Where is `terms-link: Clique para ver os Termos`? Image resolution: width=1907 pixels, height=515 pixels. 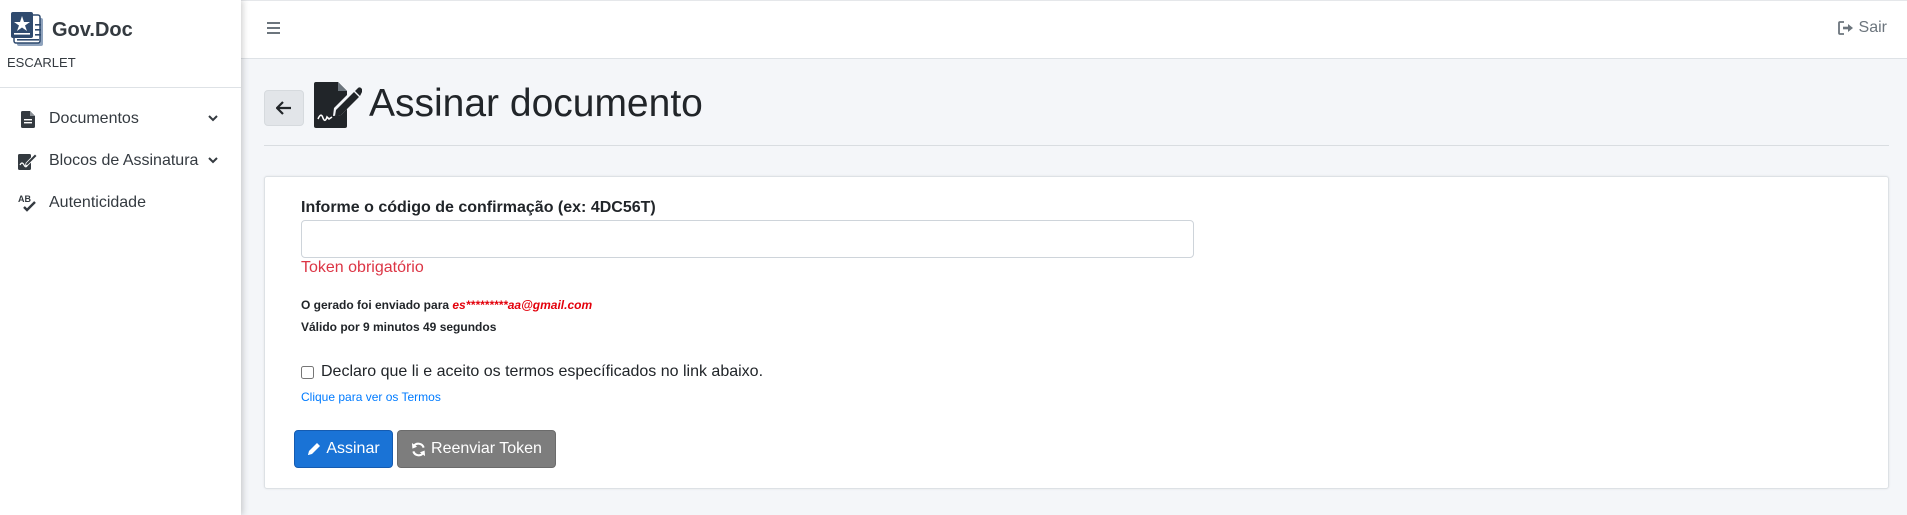
terms-link: Clique para ver os Termos is located at coordinates (371, 397).